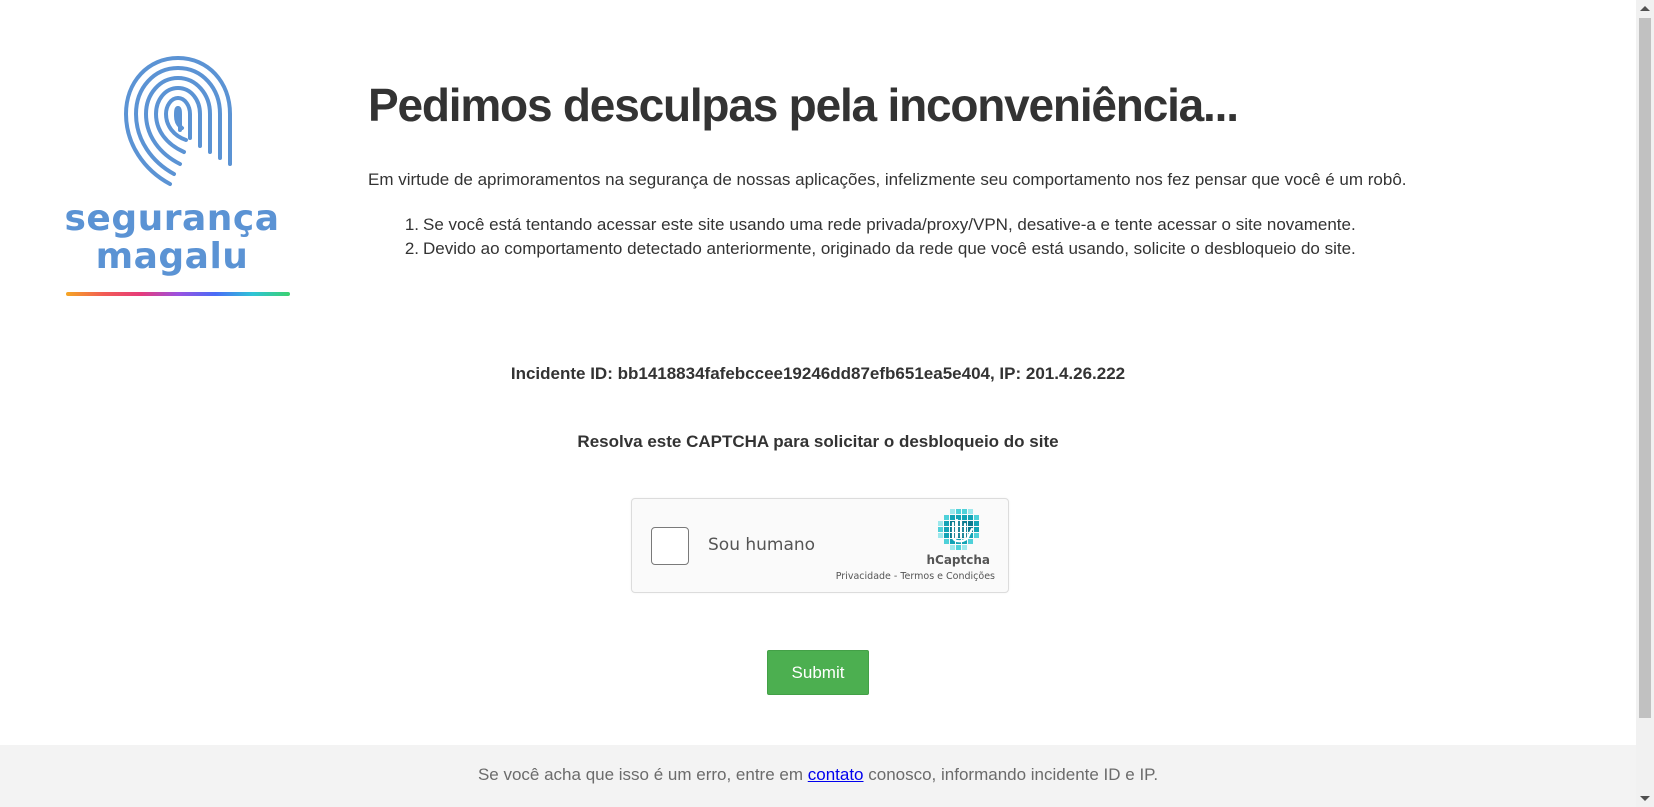 The height and width of the screenshot is (807, 1654). What do you see at coordinates (836, 774) in the screenshot?
I see `contact-link: contato` at bounding box center [836, 774].